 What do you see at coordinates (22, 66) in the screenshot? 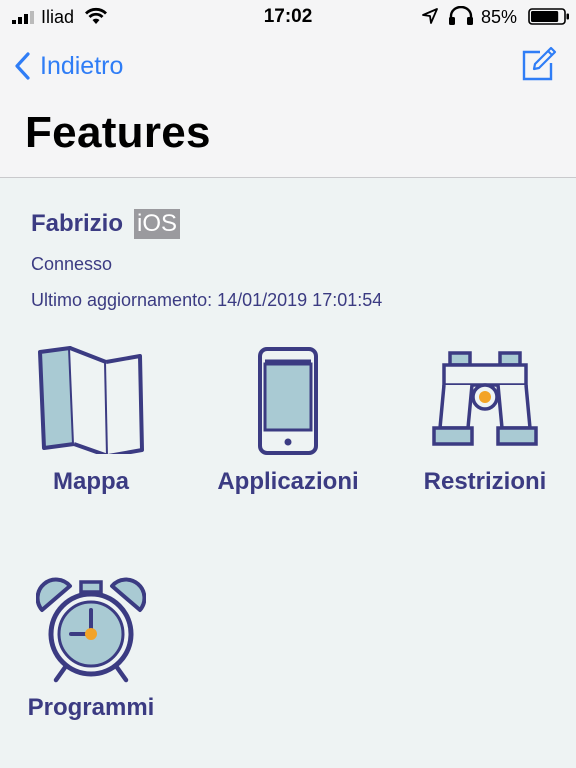
I see `chevron-left-icon` at bounding box center [22, 66].